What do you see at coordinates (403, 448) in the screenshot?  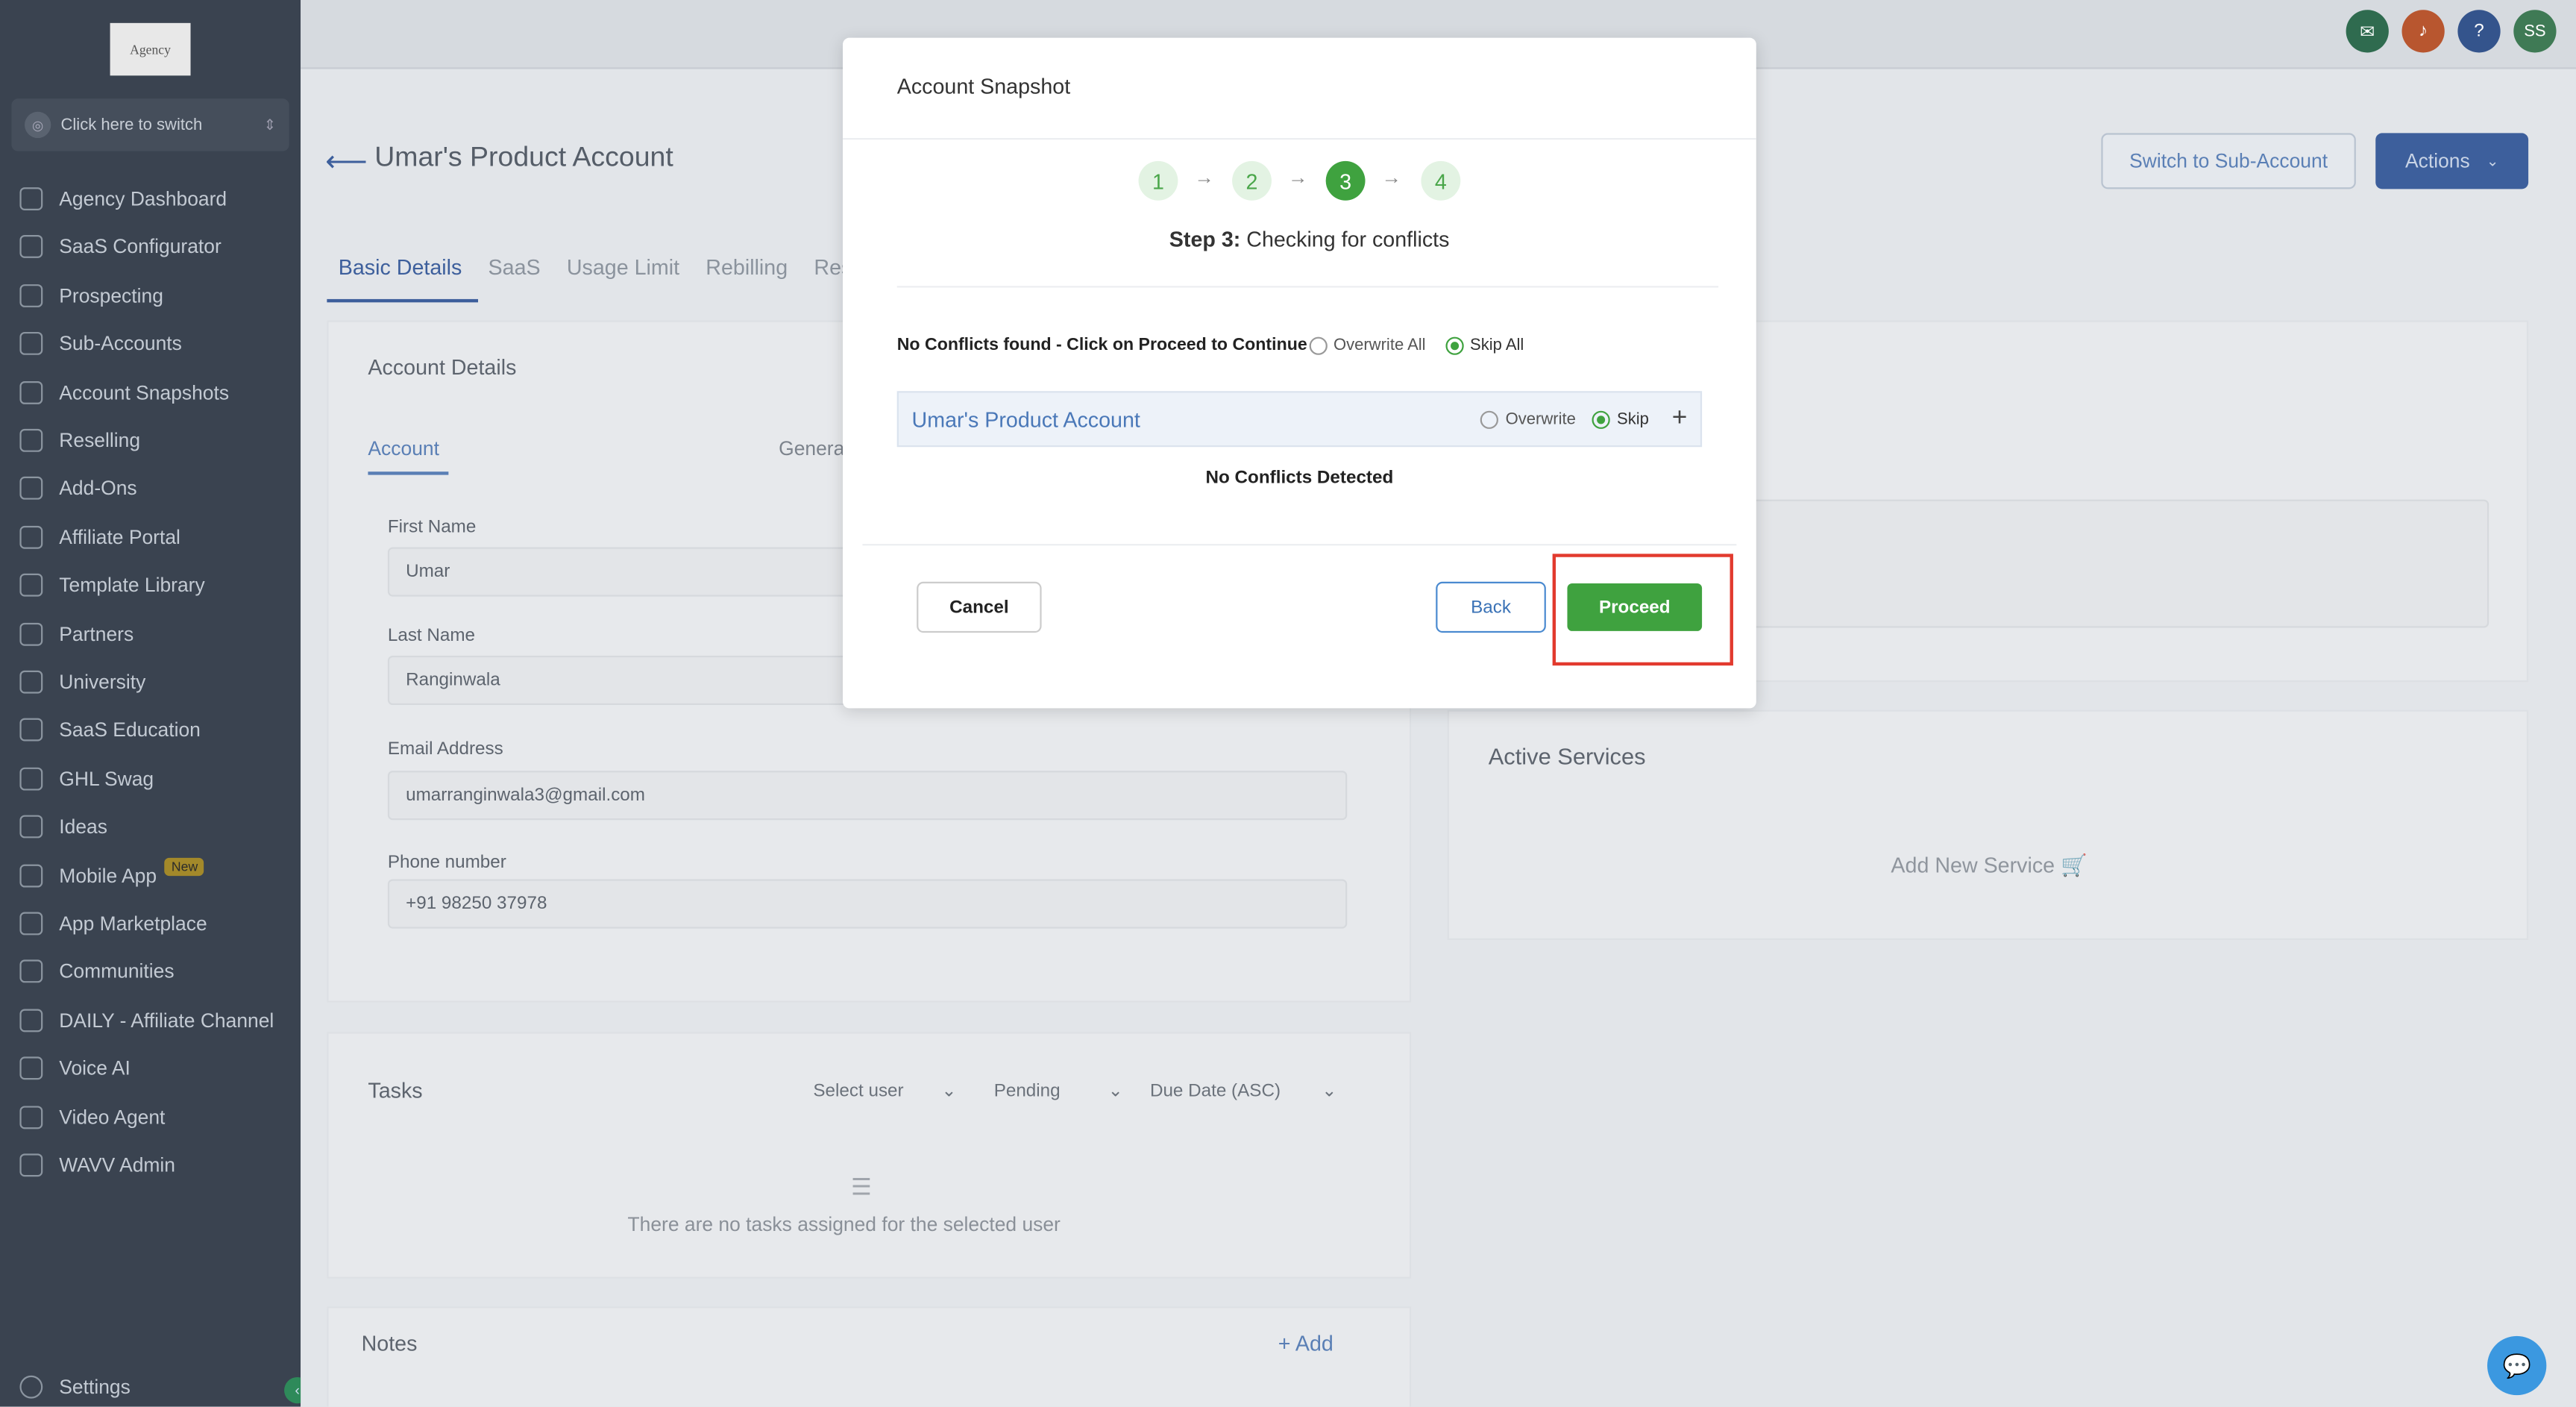 I see `subtab-account: Account` at bounding box center [403, 448].